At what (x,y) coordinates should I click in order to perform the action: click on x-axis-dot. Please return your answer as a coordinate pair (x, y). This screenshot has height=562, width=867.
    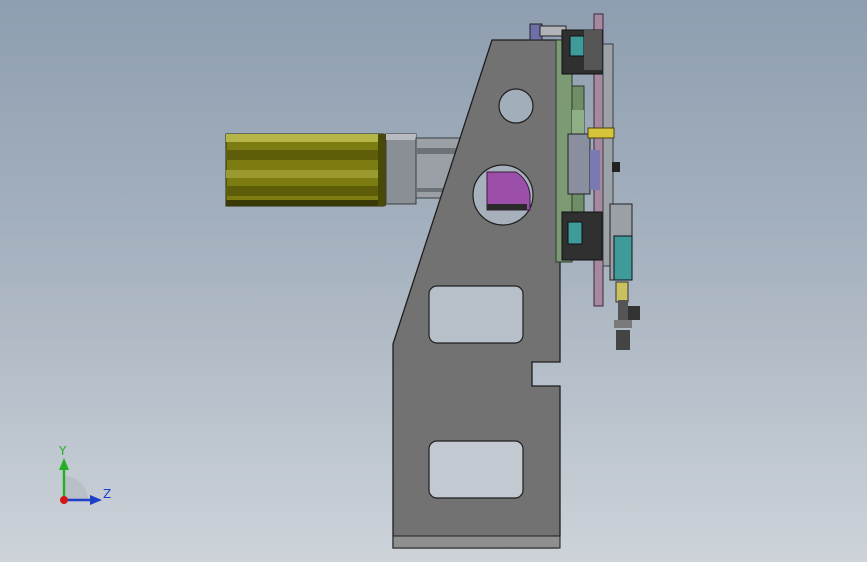
    Looking at the image, I should click on (64, 500).